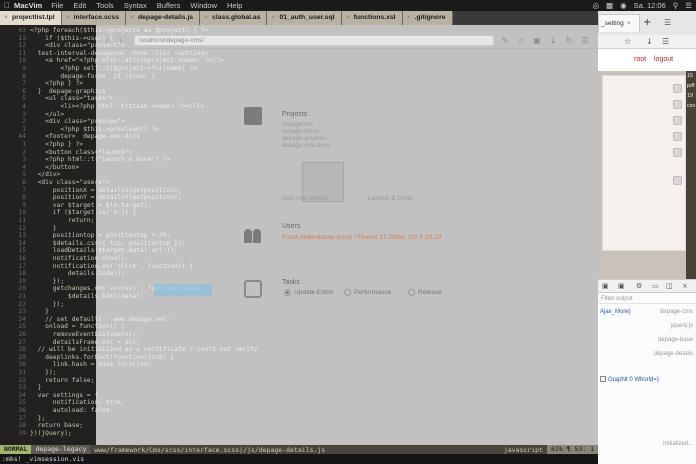  I want to click on menu-tools: Tools, so click(105, 5).